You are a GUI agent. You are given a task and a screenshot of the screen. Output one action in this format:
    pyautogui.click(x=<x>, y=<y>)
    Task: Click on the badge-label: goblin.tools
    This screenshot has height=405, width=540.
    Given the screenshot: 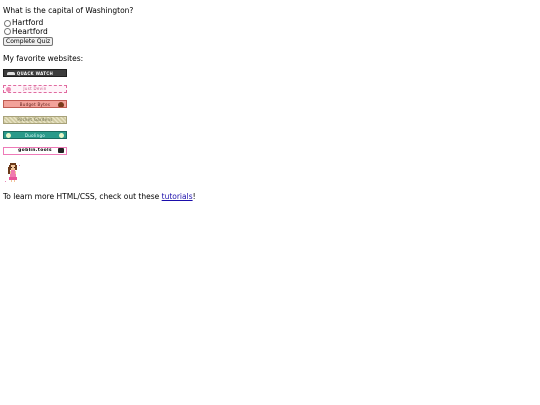 What is the action you would take?
    pyautogui.click(x=35, y=150)
    